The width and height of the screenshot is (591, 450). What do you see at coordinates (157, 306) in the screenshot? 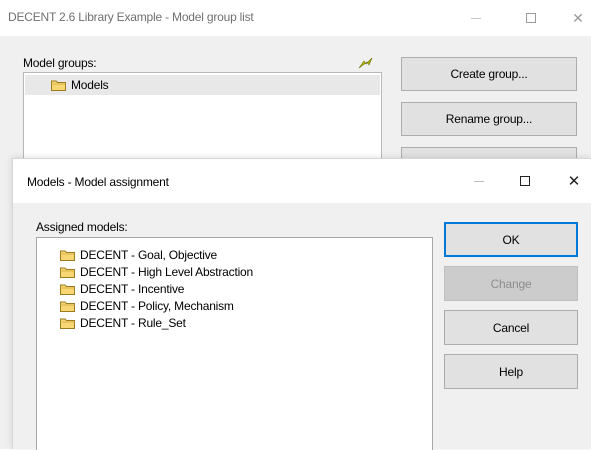
I see `model-name: DECENT - Policy, Mechanism` at bounding box center [157, 306].